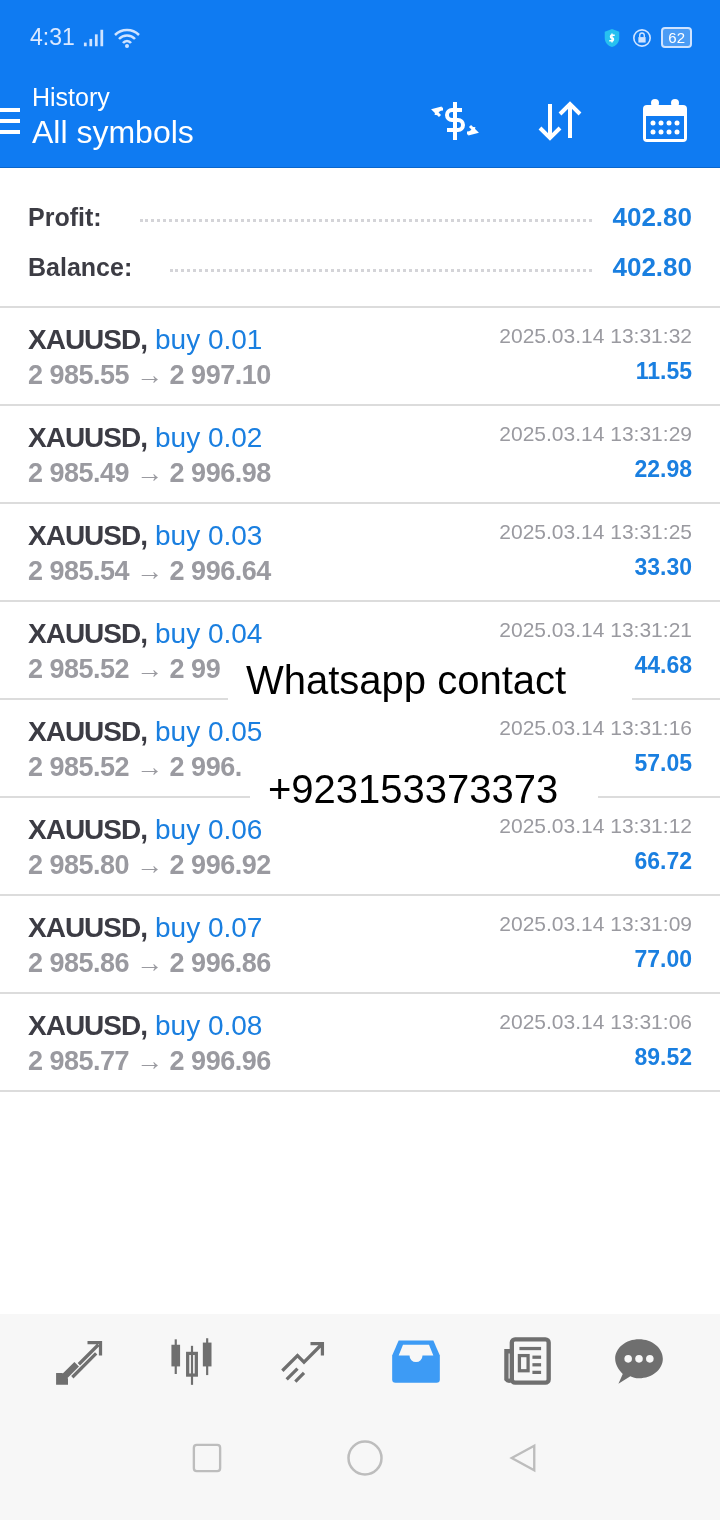 This screenshot has width=720, height=1520. Describe the element at coordinates (80, 267) in the screenshot. I see `summary-label: Balance:` at that location.